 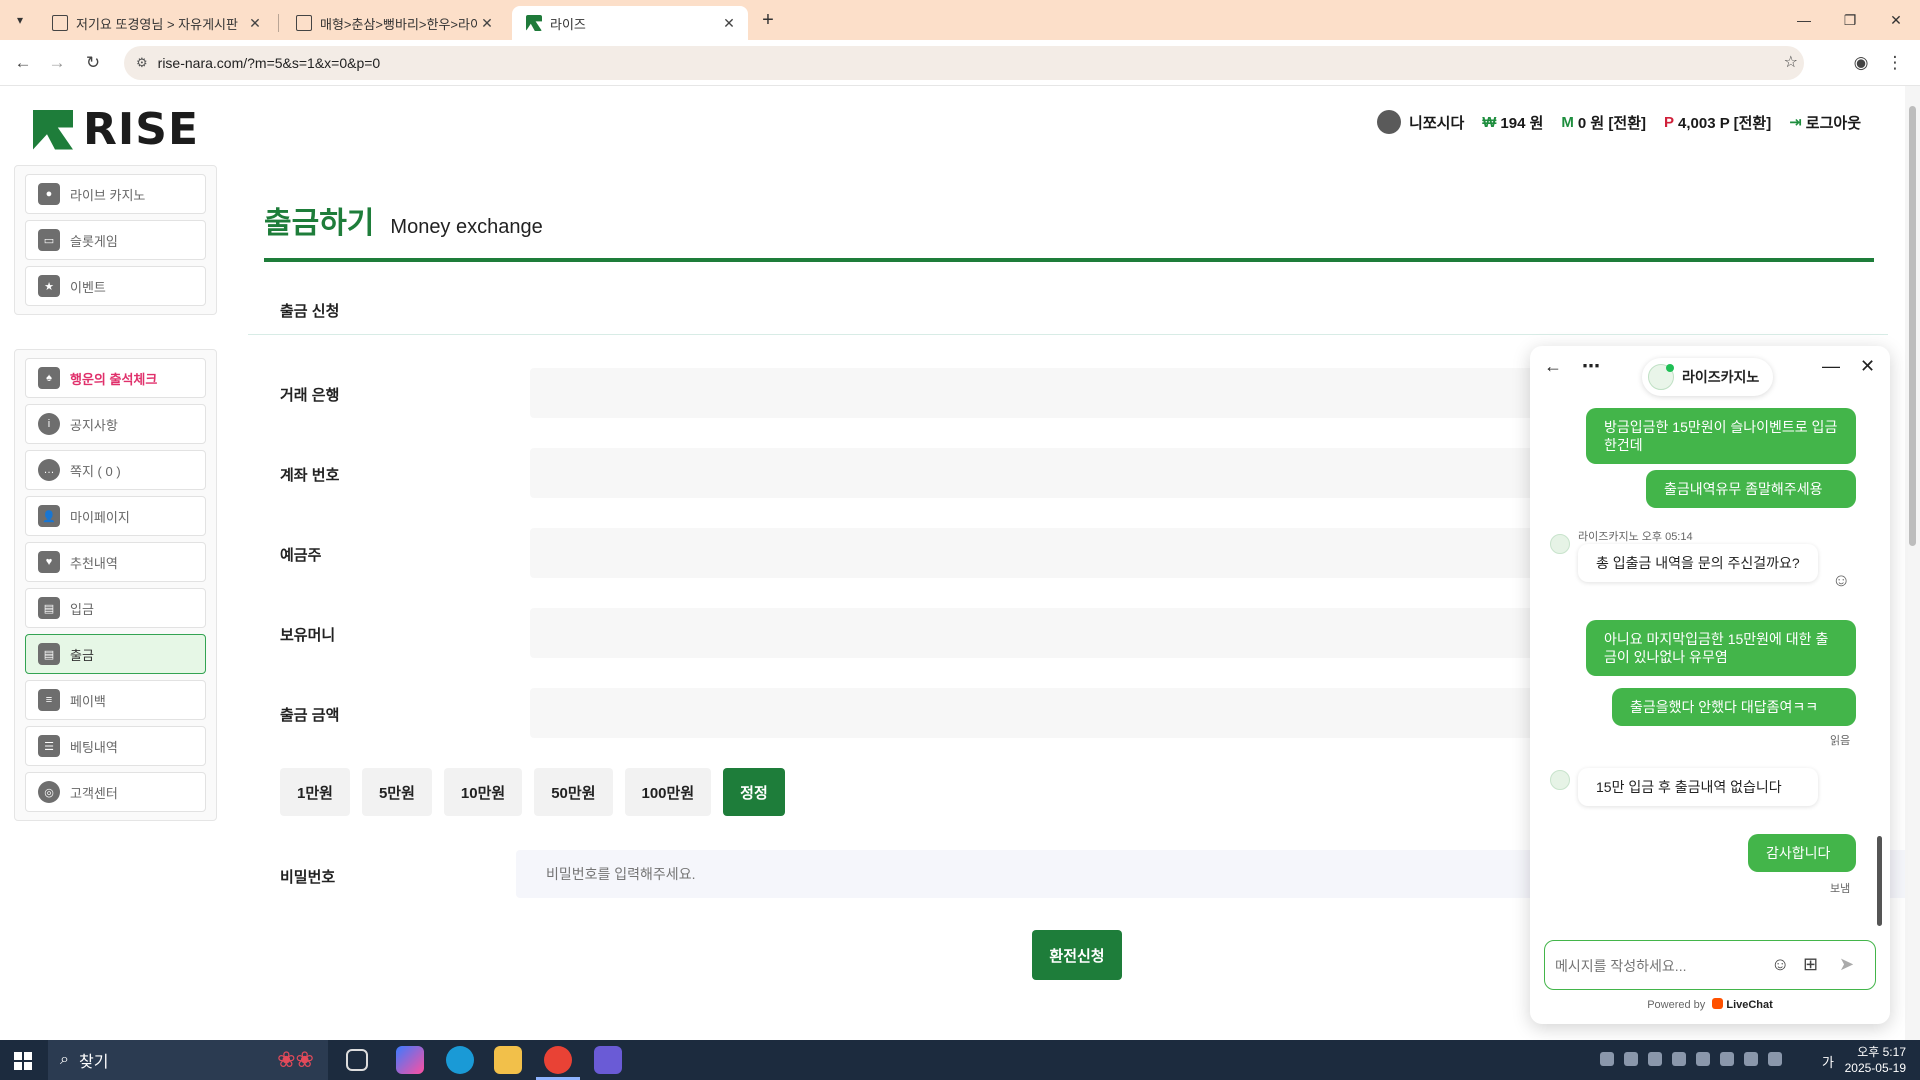 I want to click on sidebar-item-support: ◎ 고객센터, so click(x=115, y=792).